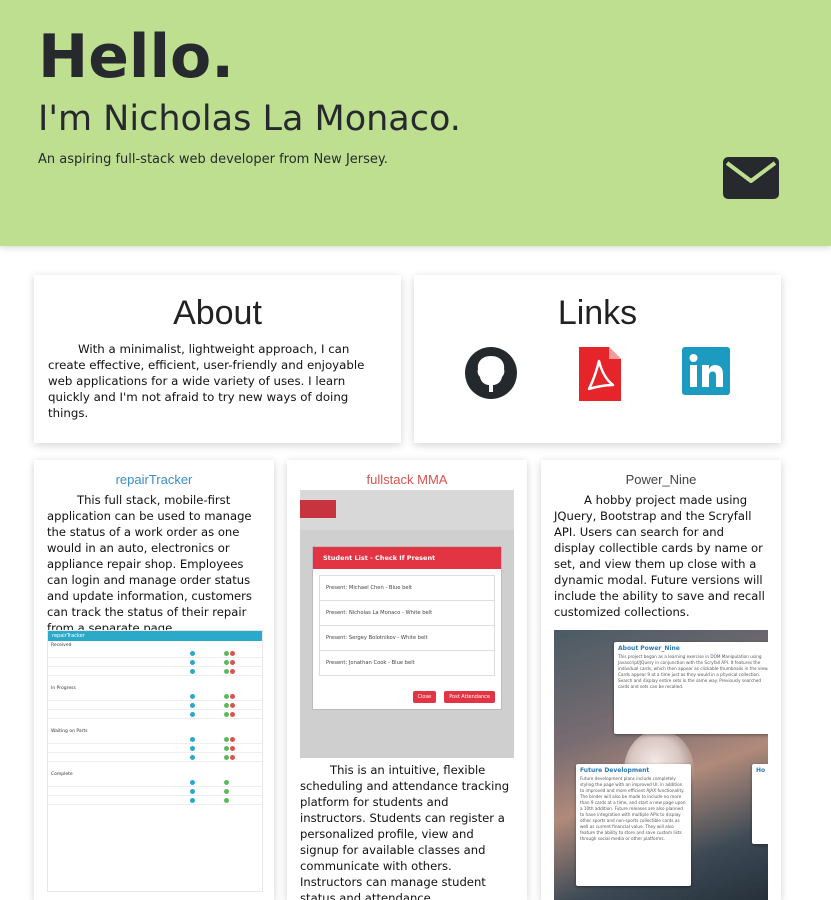 The height and width of the screenshot is (900, 831). Describe the element at coordinates (217, 313) in the screenshot. I see `about-title: About` at that location.